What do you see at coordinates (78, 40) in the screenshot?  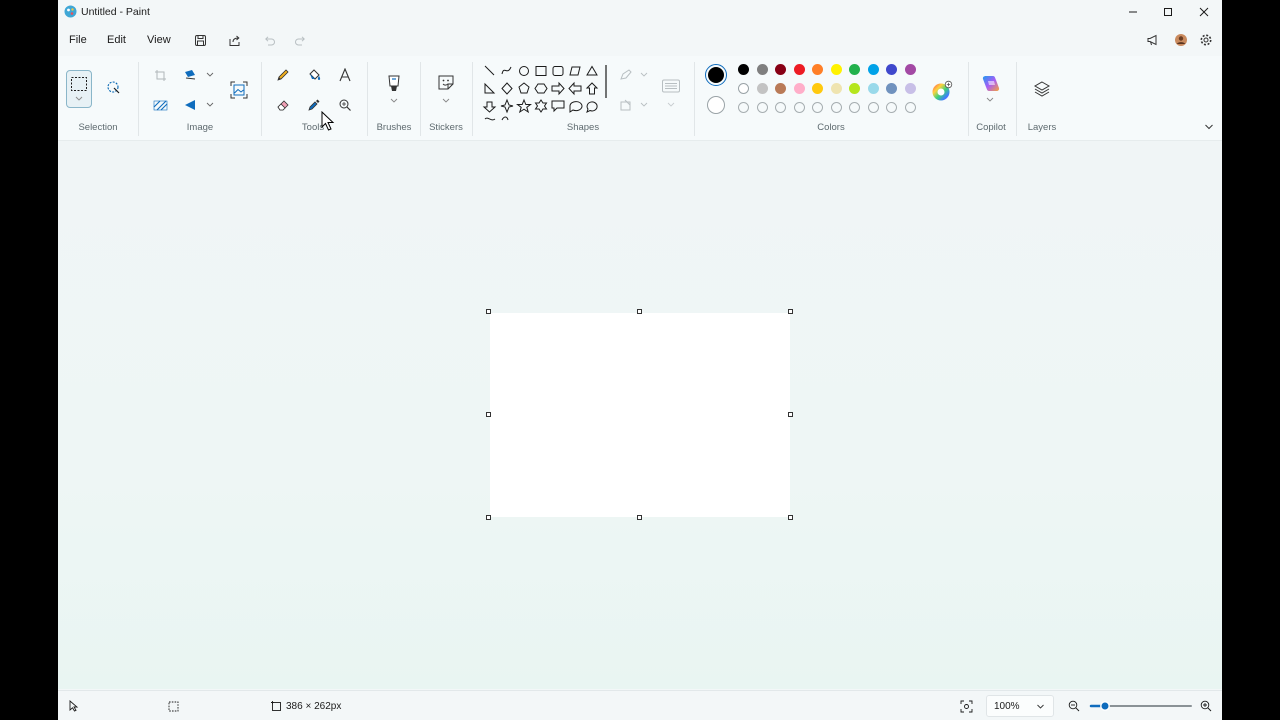 I see `menu-file: File` at bounding box center [78, 40].